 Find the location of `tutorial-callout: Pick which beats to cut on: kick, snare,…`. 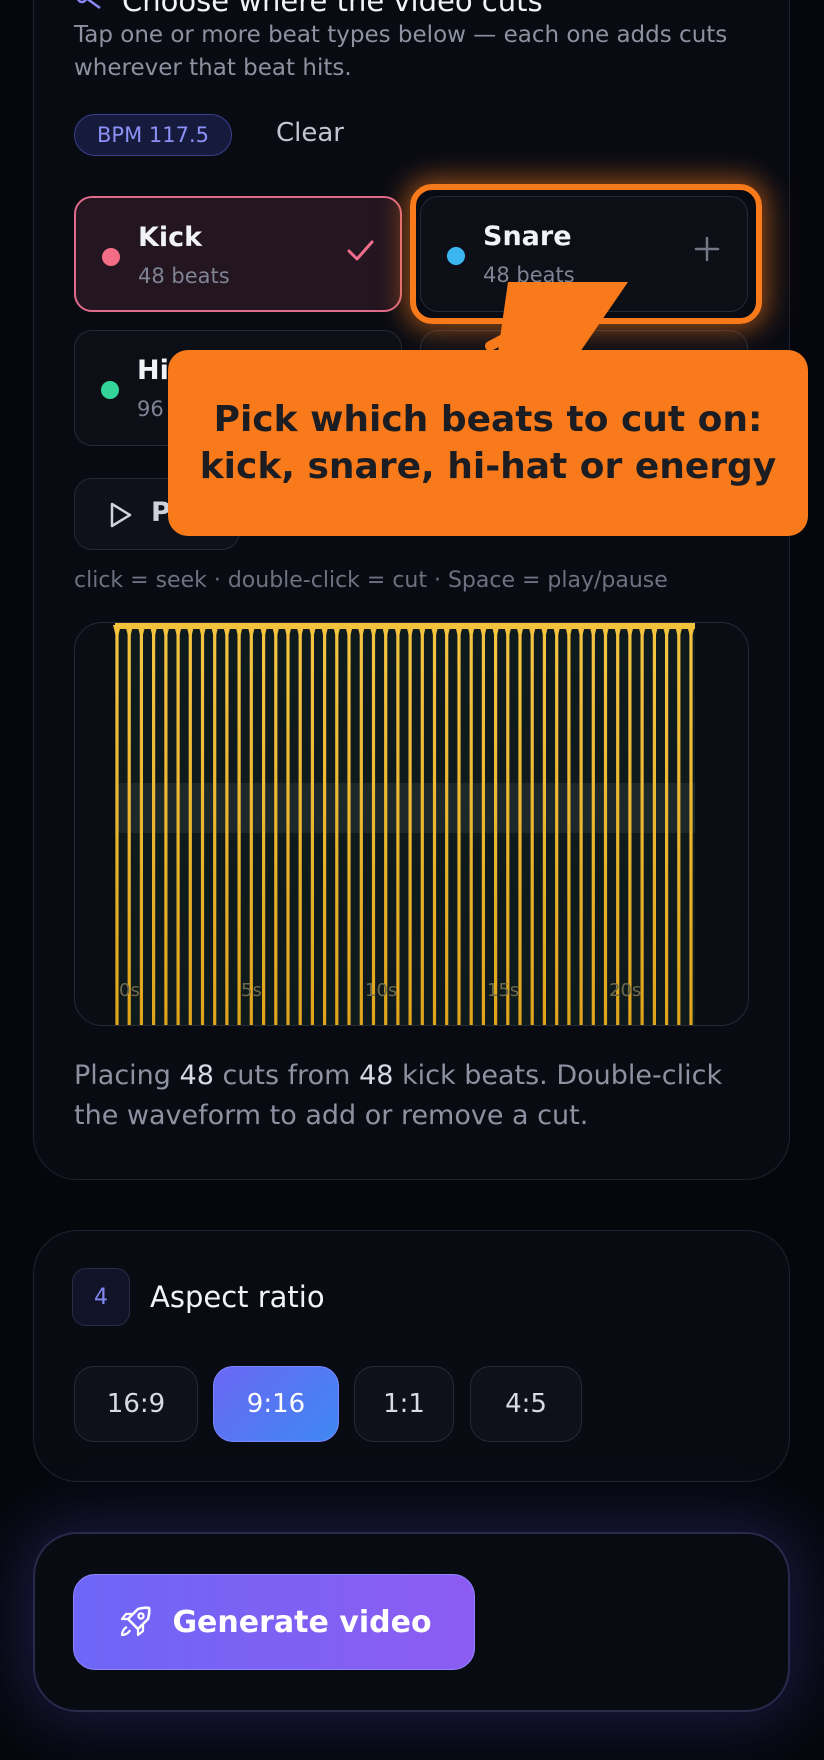

tutorial-callout: Pick which beats to cut on: kick, snare,… is located at coordinates (488, 443).